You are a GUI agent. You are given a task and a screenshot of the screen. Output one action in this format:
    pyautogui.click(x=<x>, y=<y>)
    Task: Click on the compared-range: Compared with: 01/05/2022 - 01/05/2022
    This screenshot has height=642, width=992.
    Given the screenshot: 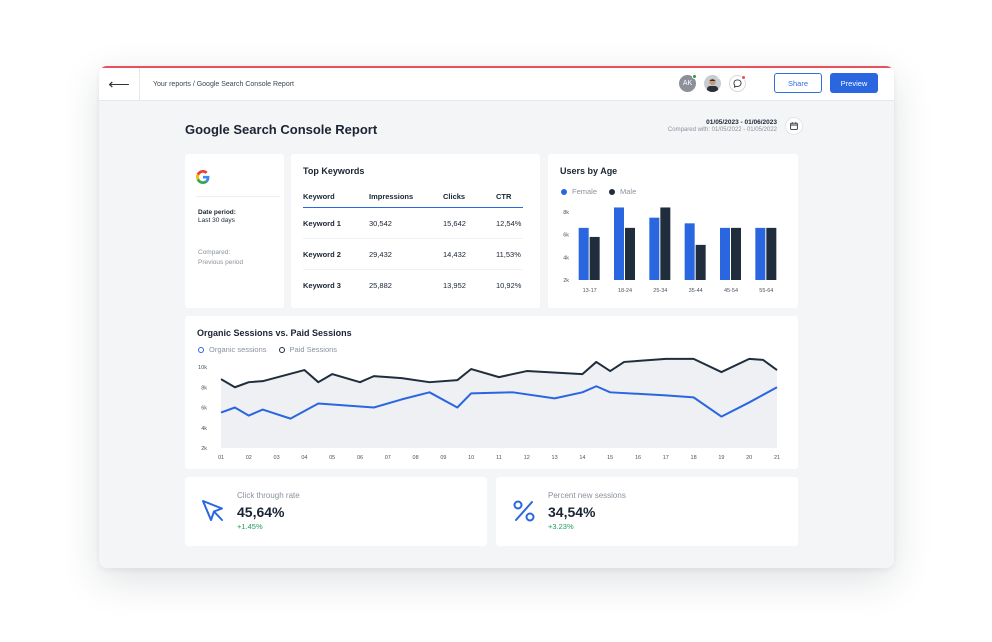 What is the action you would take?
    pyautogui.click(x=722, y=130)
    